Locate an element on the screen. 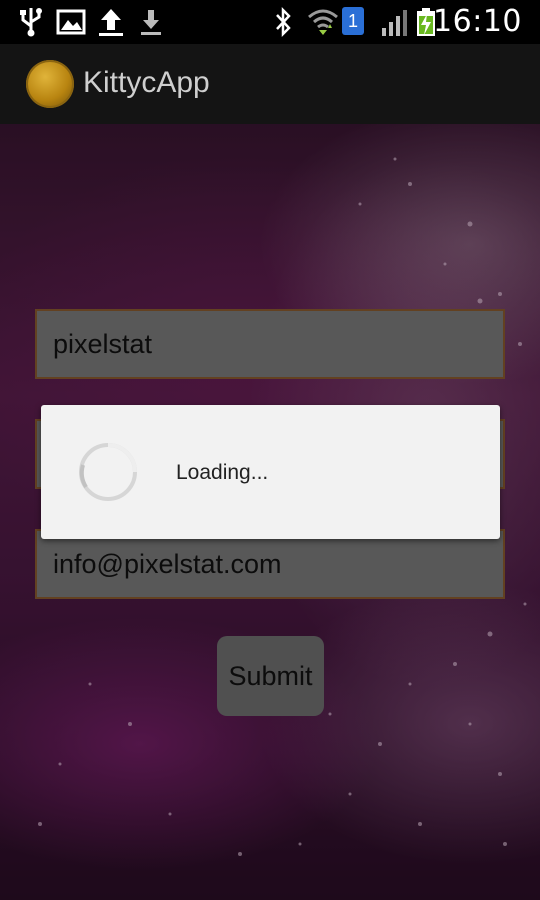  action-bar: KittycApp is located at coordinates (270, 84).